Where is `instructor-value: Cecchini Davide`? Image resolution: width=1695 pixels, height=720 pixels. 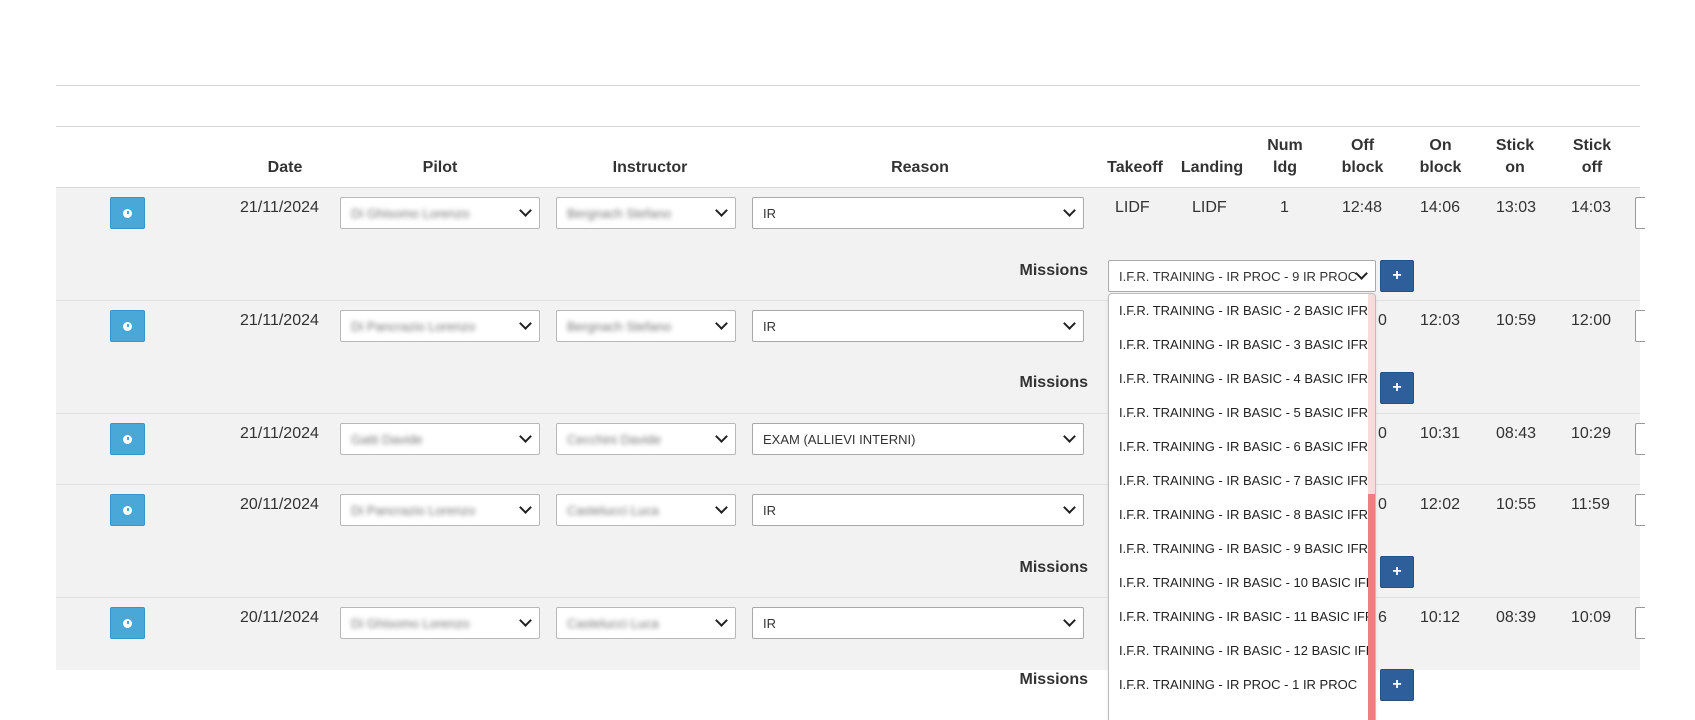
instructor-value: Cecchini Davide is located at coordinates (614, 439).